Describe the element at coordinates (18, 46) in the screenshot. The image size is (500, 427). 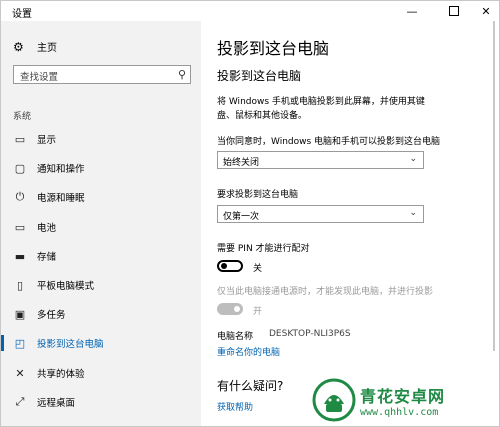
I see `gear-icon: ⚙` at that location.